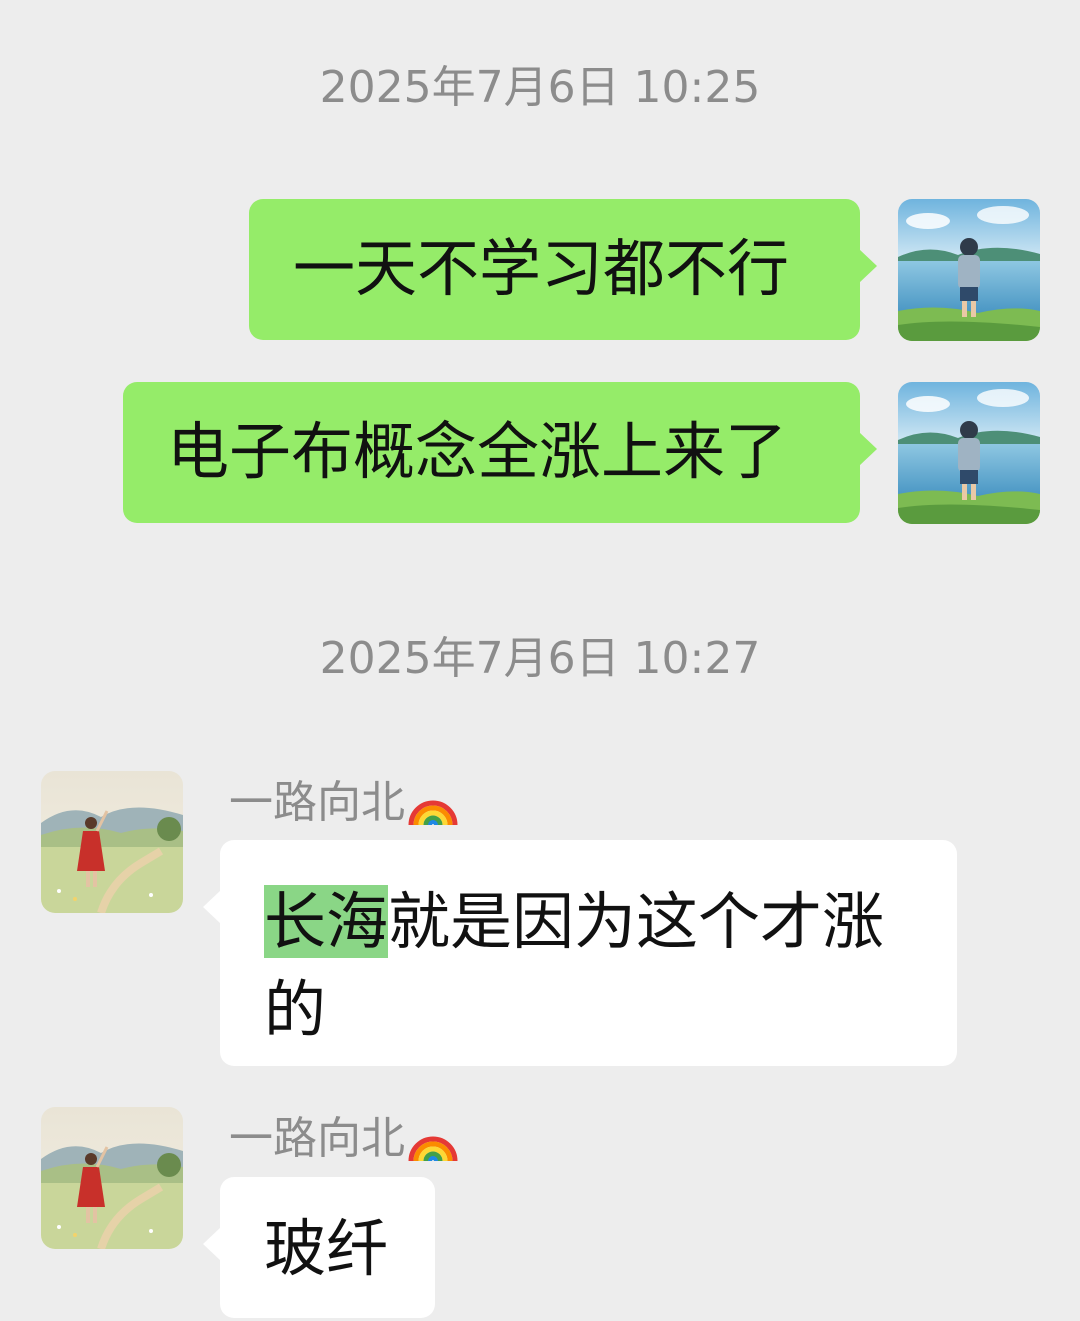  Describe the element at coordinates (326, 921) in the screenshot. I see `highlighted-text: 长海` at that location.